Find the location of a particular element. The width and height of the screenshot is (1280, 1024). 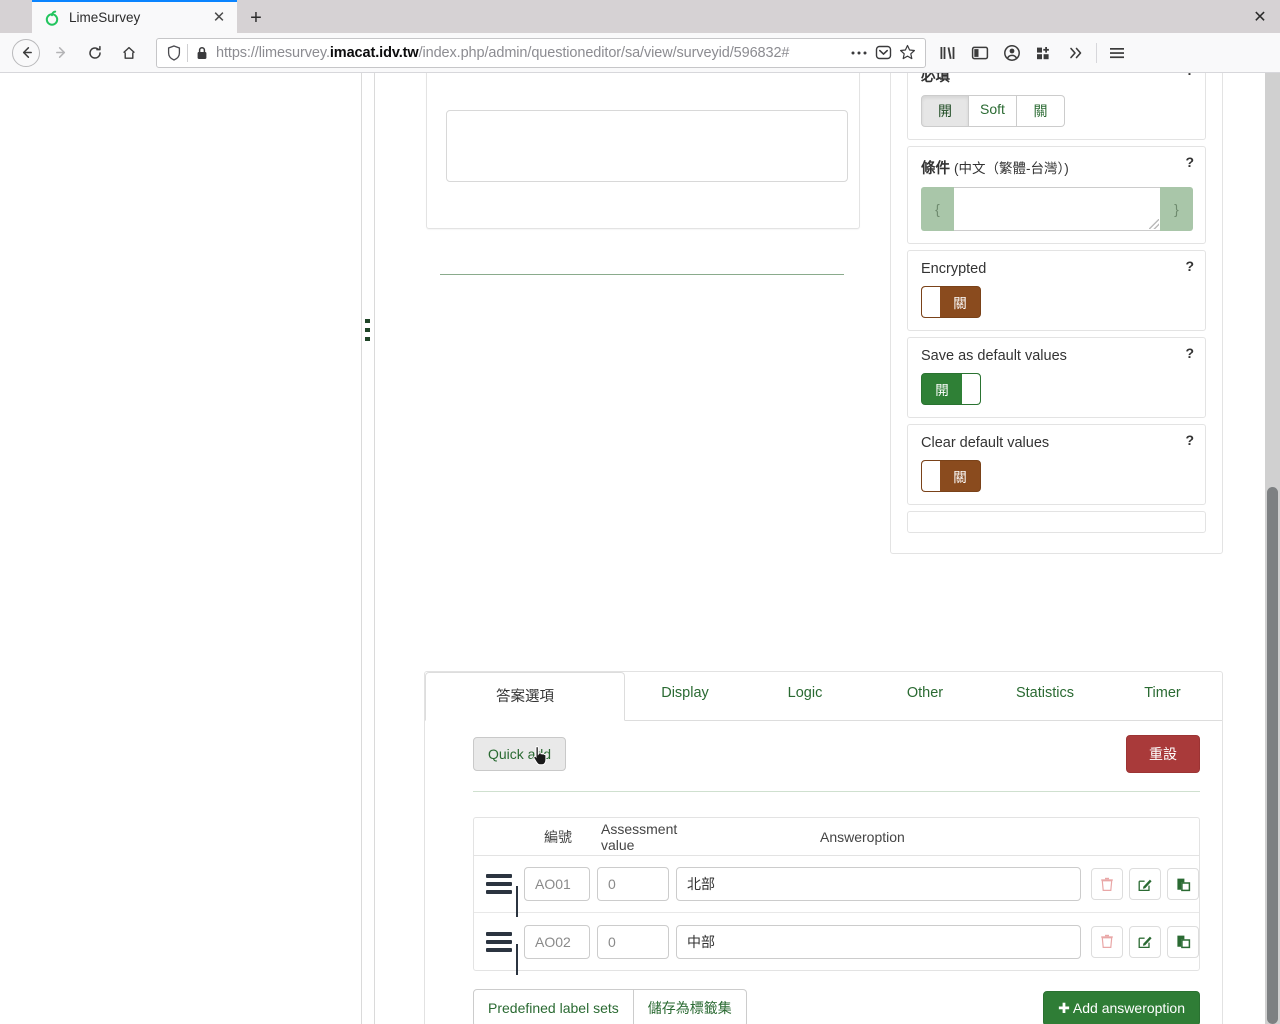

plus-icon: ✚ is located at coordinates (1064, 1007).